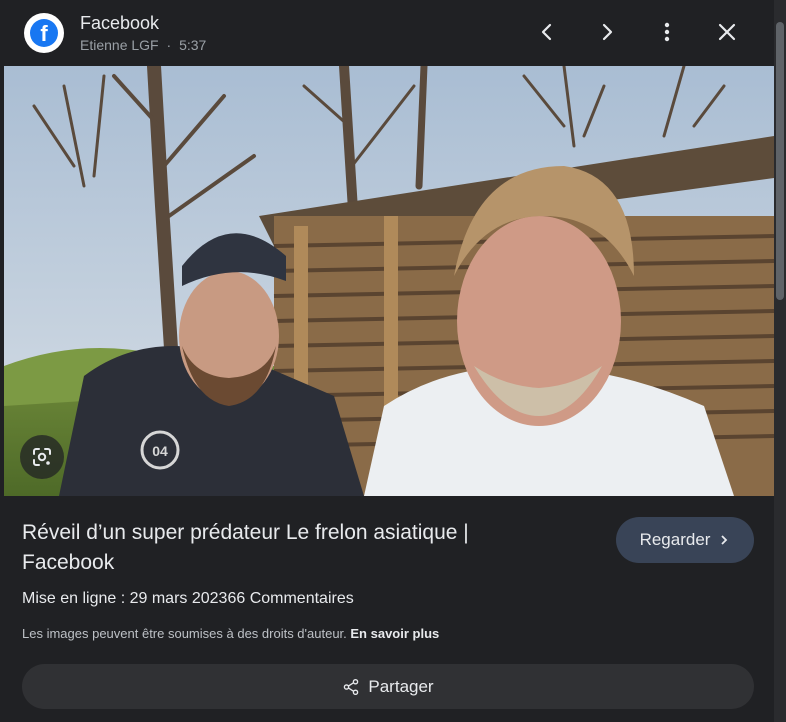  I want to click on more-vert-icon, so click(667, 32).